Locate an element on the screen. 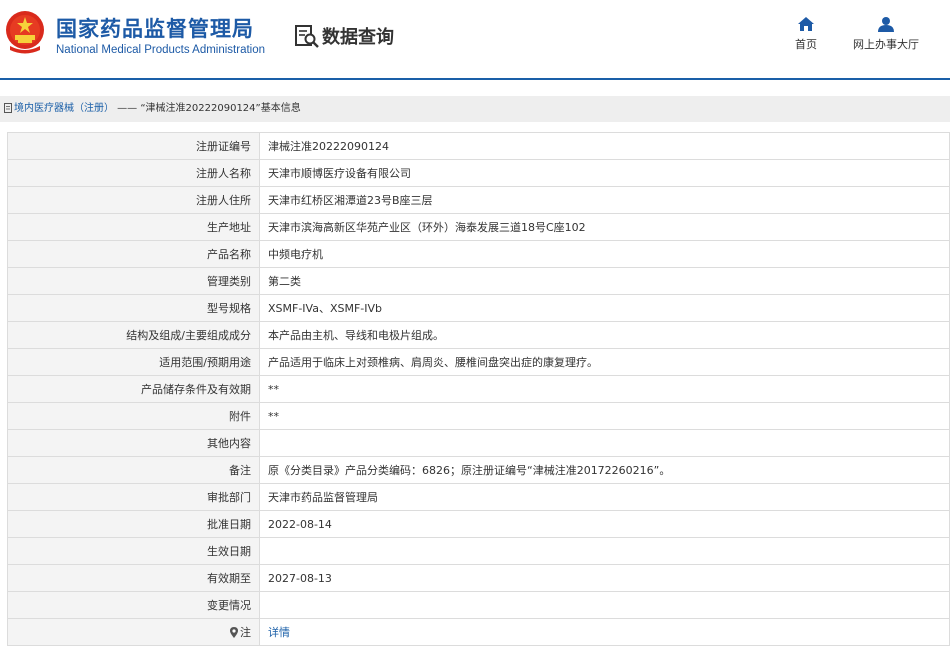 This screenshot has width=950, height=653. note-row: 注 详情 is located at coordinates (478, 632).